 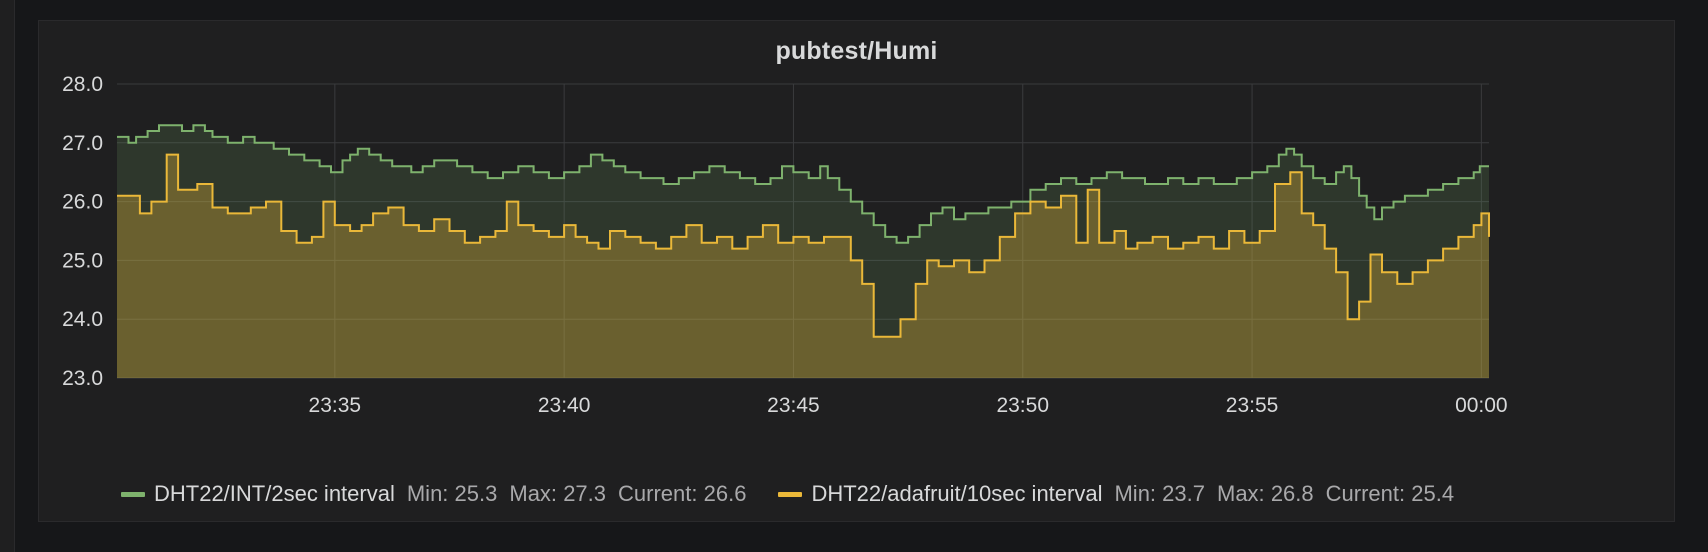 I want to click on x-tick-label: 23:55, so click(x=1252, y=405).